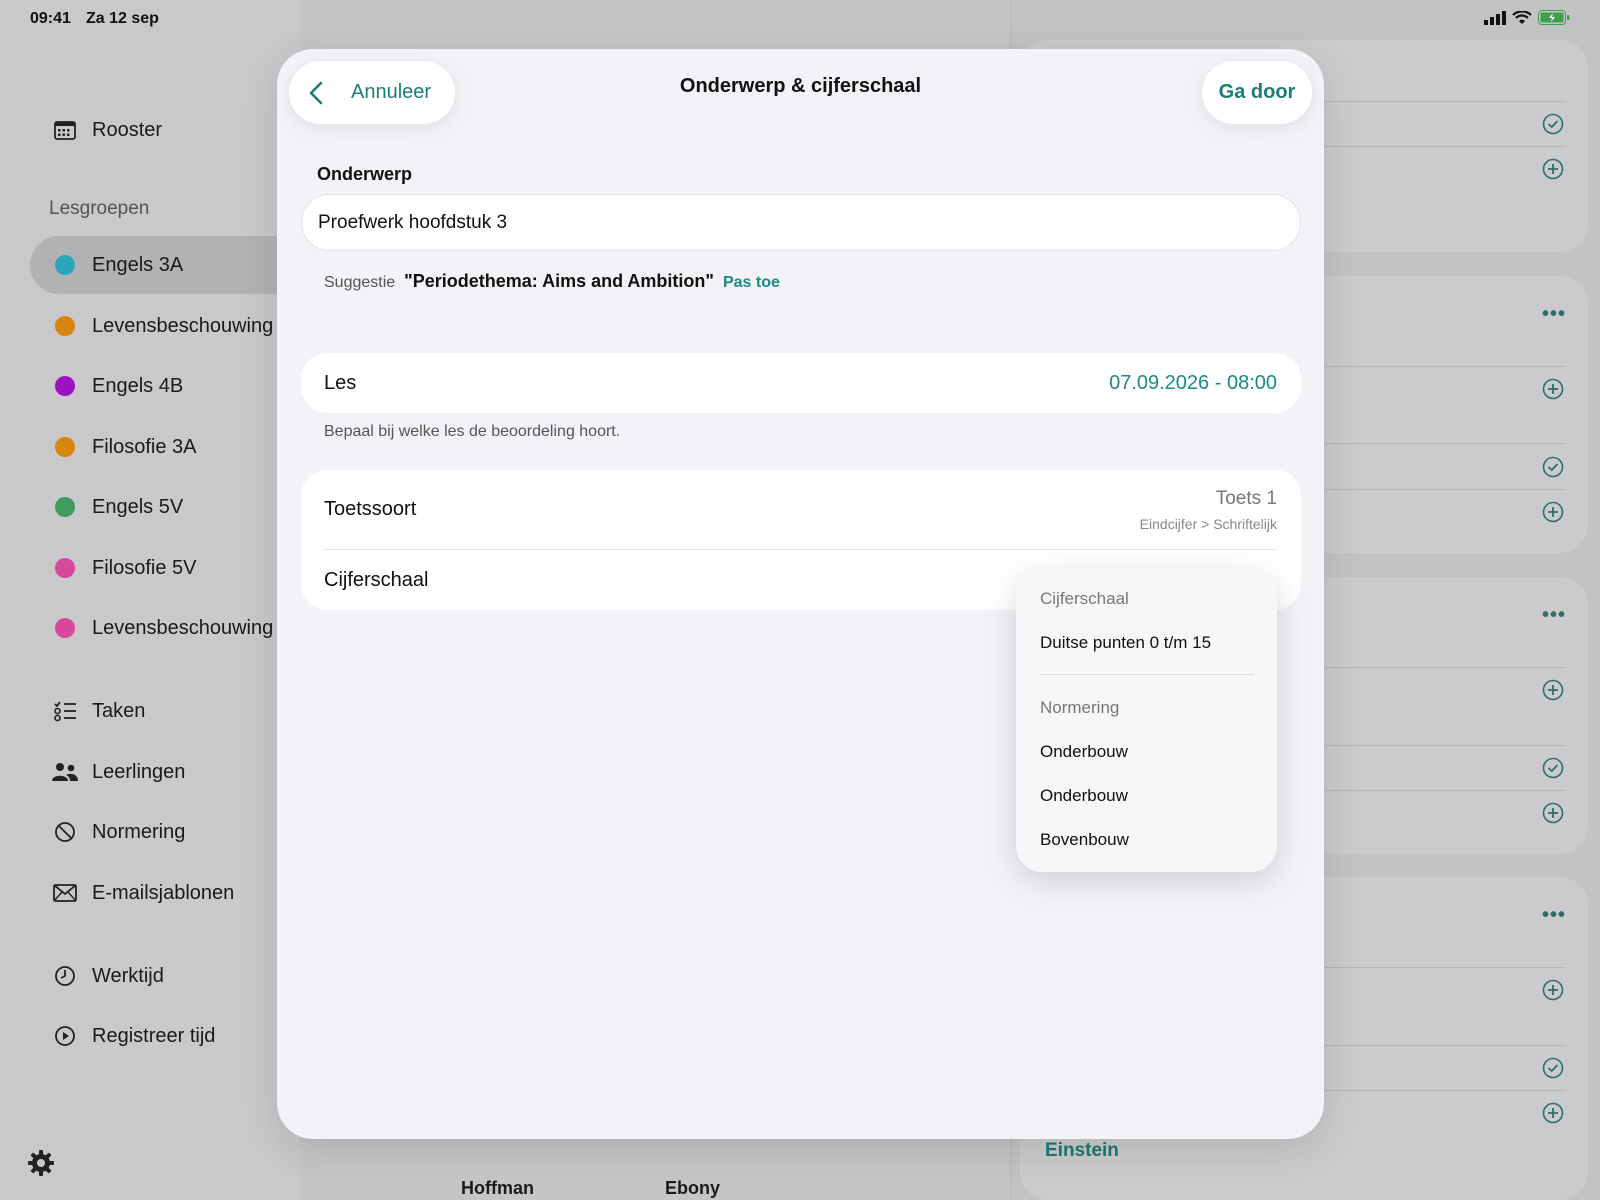 This screenshot has width=1600, height=1200. Describe the element at coordinates (801, 222) in the screenshot. I see `subject-input` at that location.